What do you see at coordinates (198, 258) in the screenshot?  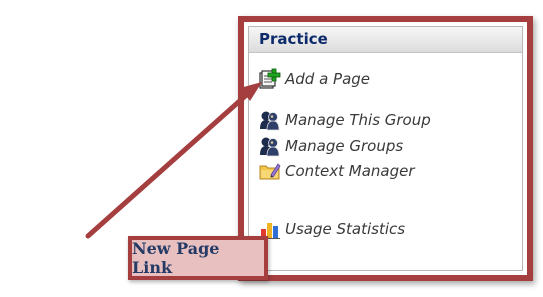 I see `callout-label: New Page Link` at bounding box center [198, 258].